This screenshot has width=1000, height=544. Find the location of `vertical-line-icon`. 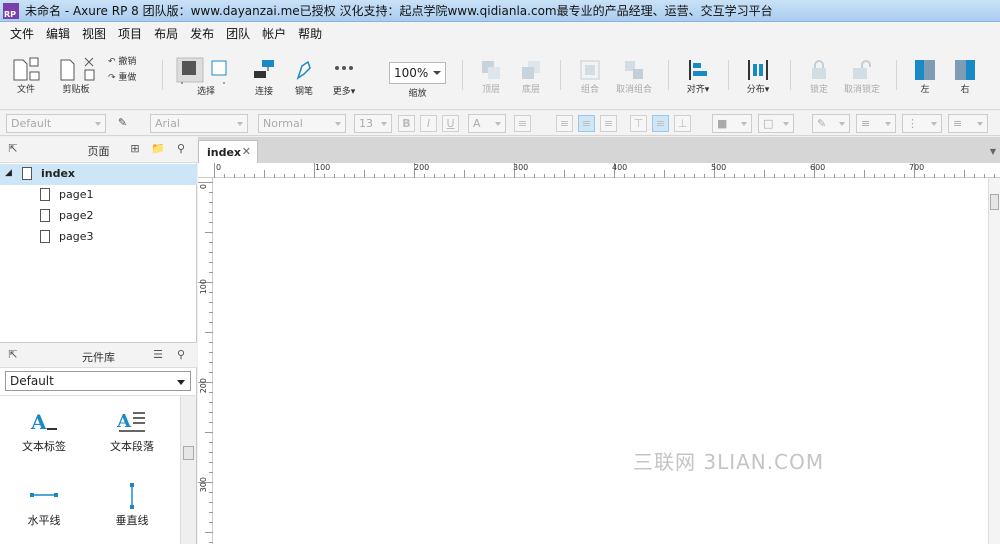

vertical-line-icon is located at coordinates (132, 496).